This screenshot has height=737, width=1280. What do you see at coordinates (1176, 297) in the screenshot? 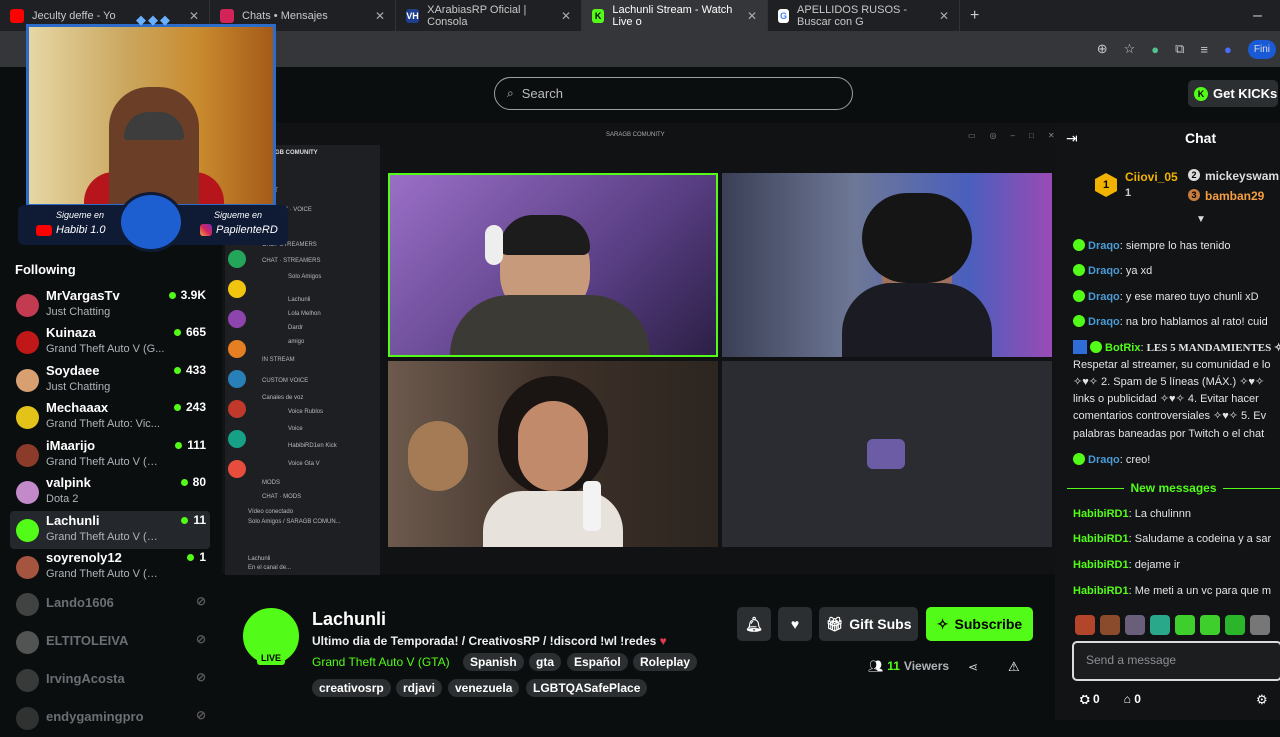
I see `chat-message: Draqo: y ese mareo tuyo chunli xD` at bounding box center [1176, 297].